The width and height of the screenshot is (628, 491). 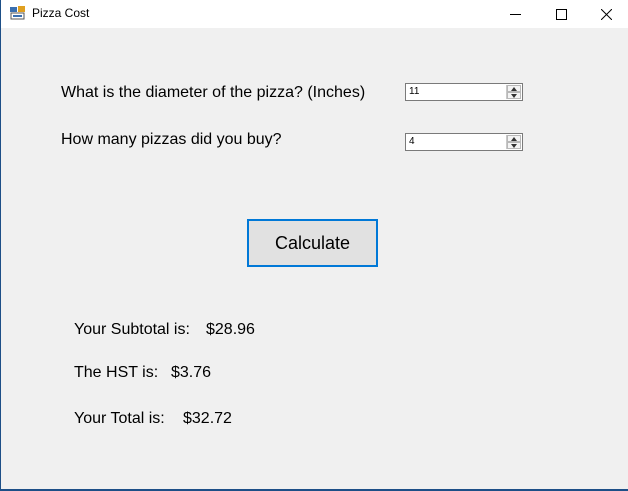 I want to click on minimize-button, so click(x=515, y=14).